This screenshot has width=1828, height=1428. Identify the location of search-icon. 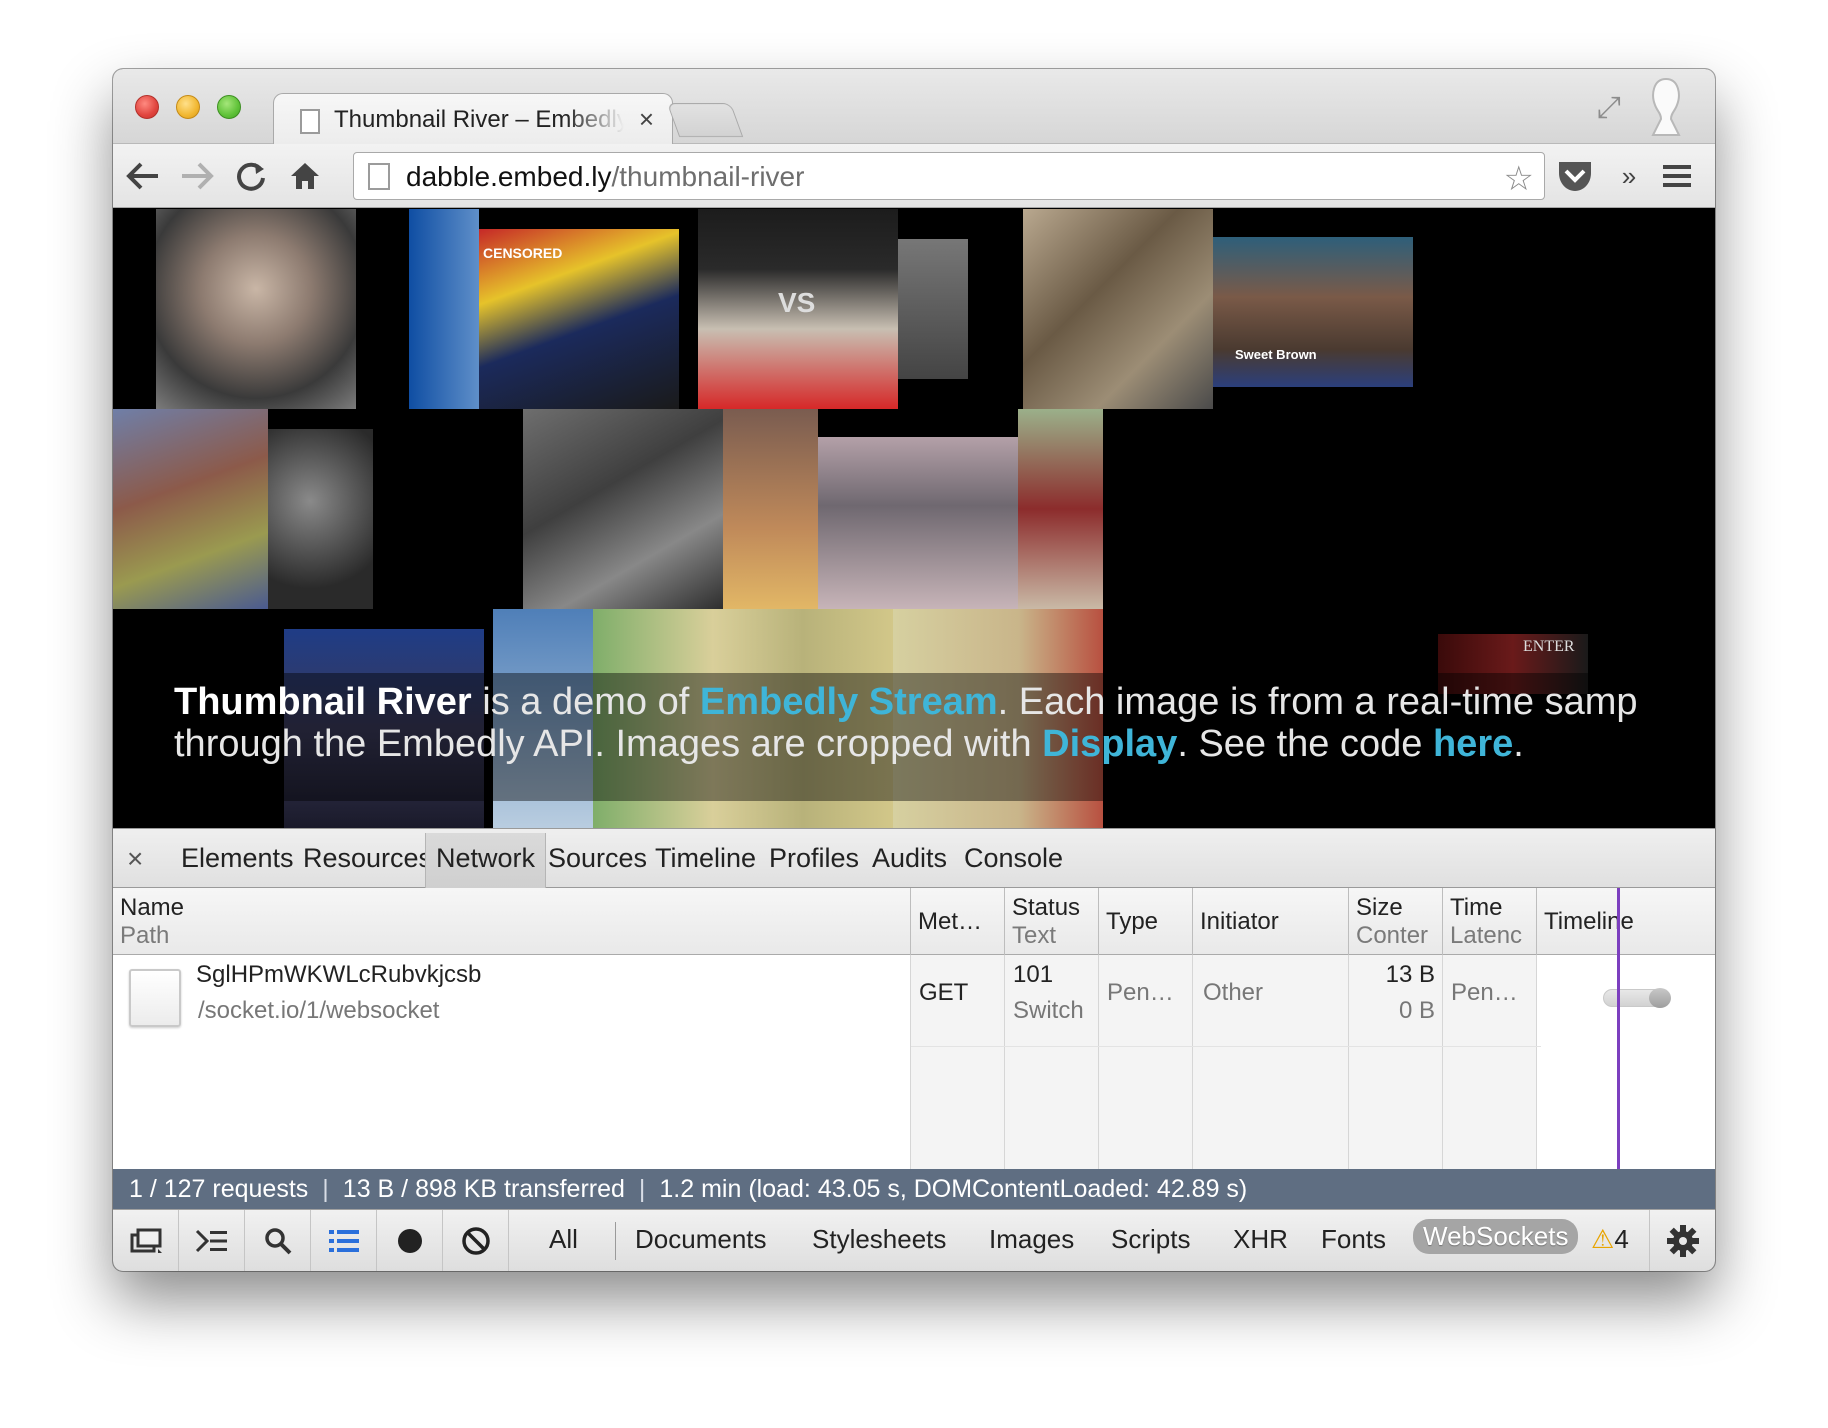
(278, 1240).